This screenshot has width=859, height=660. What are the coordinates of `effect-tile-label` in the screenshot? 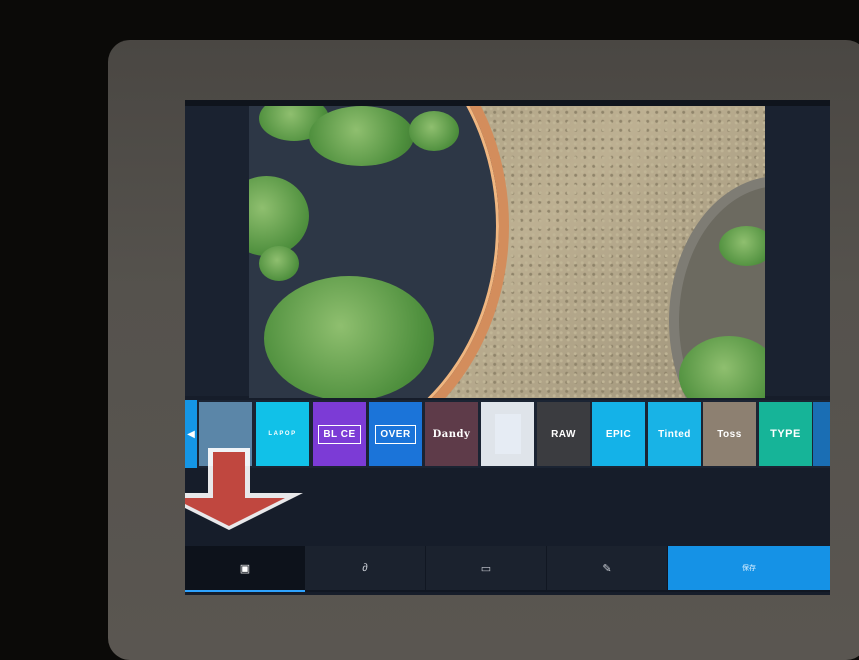 It's located at (507, 434).